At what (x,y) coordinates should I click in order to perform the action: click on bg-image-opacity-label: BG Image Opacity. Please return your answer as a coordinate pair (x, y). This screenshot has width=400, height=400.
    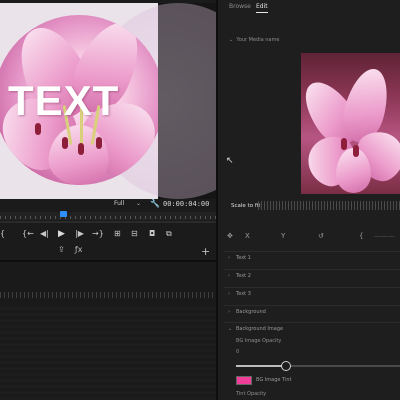
    Looking at the image, I should click on (259, 341).